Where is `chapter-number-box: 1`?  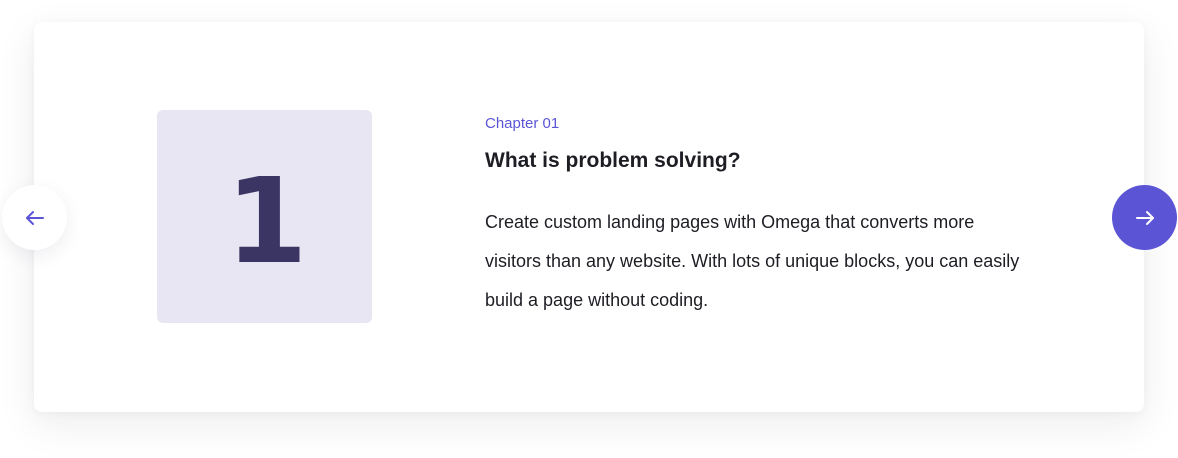 chapter-number-box: 1 is located at coordinates (264, 216).